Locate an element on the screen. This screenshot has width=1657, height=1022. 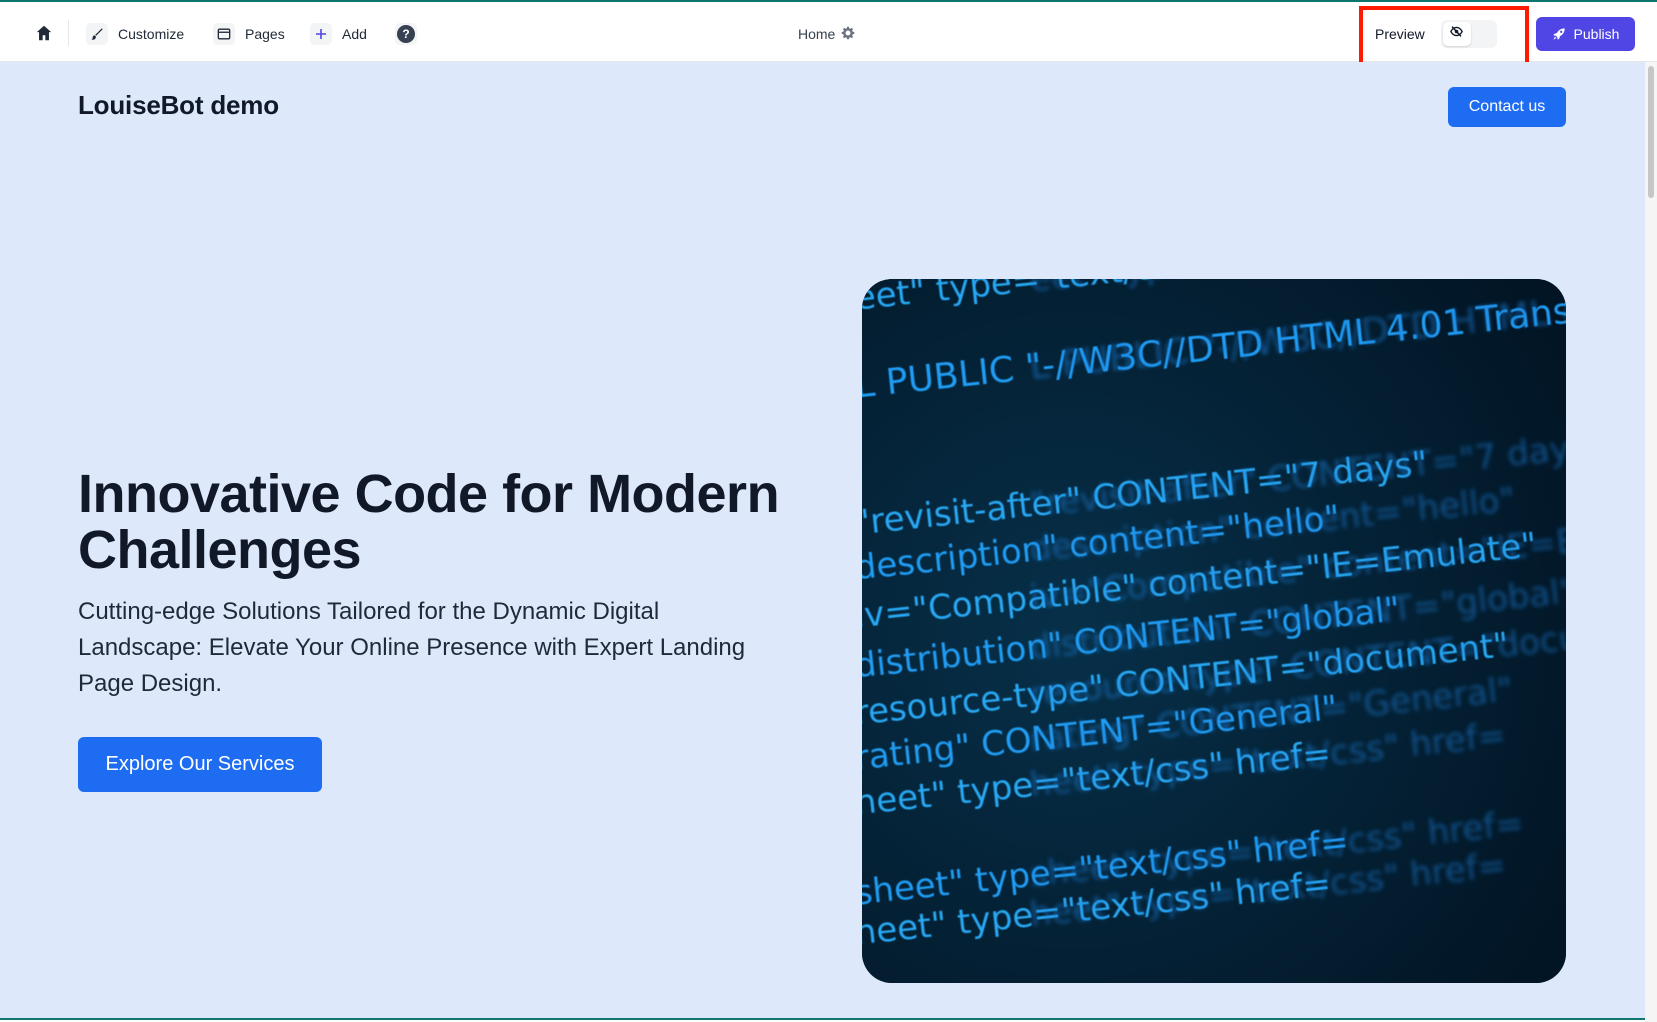
customize-button: Customize is located at coordinates (135, 34).